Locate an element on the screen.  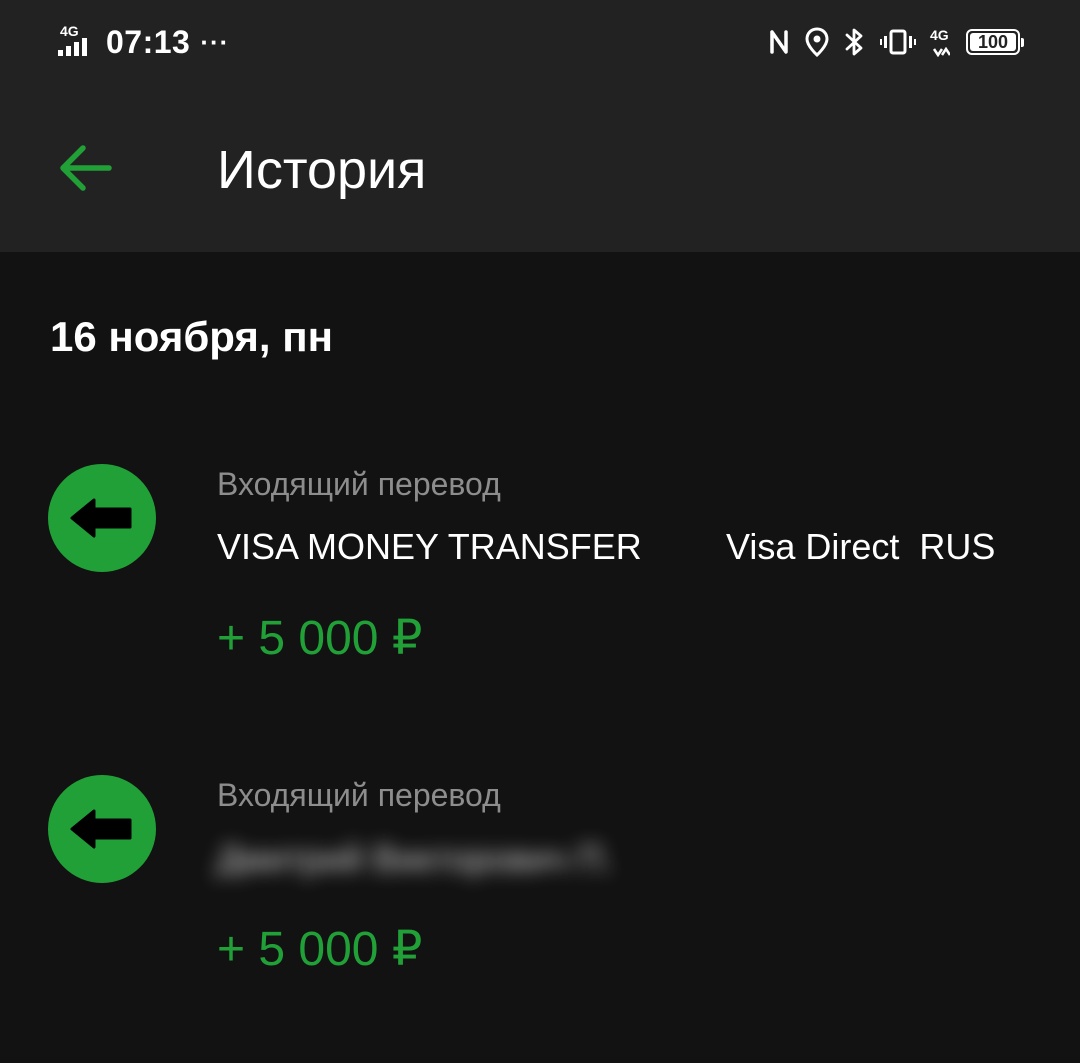
signal-4g-icon: 4G is located at coordinates (941, 42).